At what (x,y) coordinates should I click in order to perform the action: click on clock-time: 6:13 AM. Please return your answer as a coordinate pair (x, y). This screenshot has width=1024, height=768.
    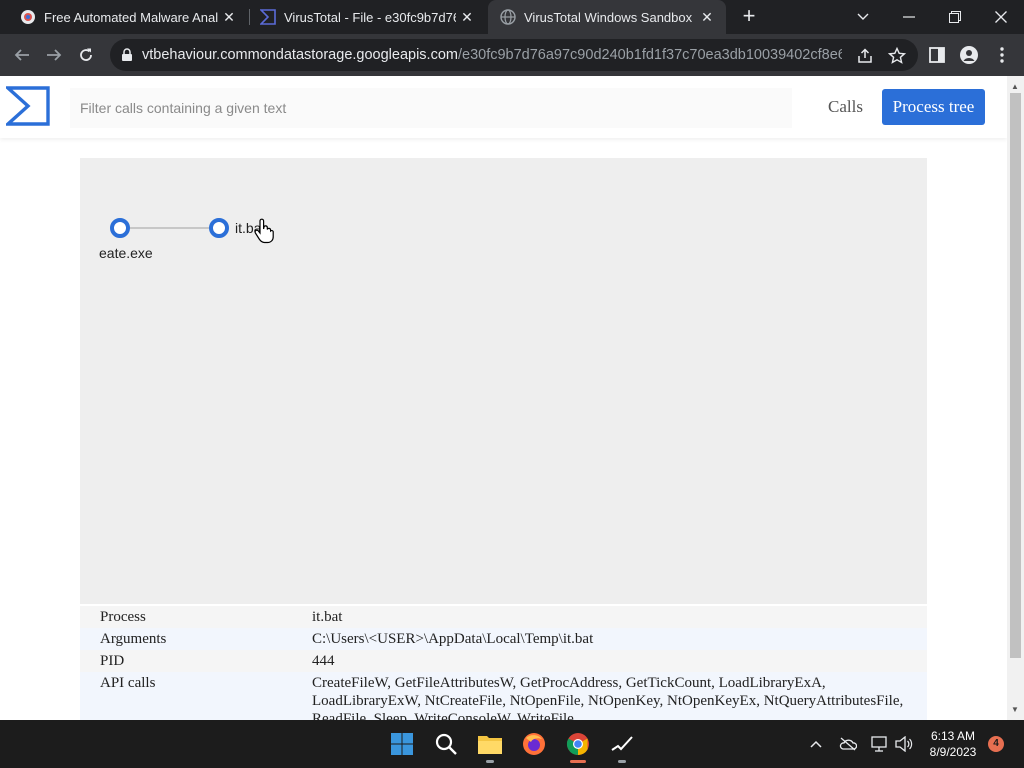
    Looking at the image, I should click on (953, 736).